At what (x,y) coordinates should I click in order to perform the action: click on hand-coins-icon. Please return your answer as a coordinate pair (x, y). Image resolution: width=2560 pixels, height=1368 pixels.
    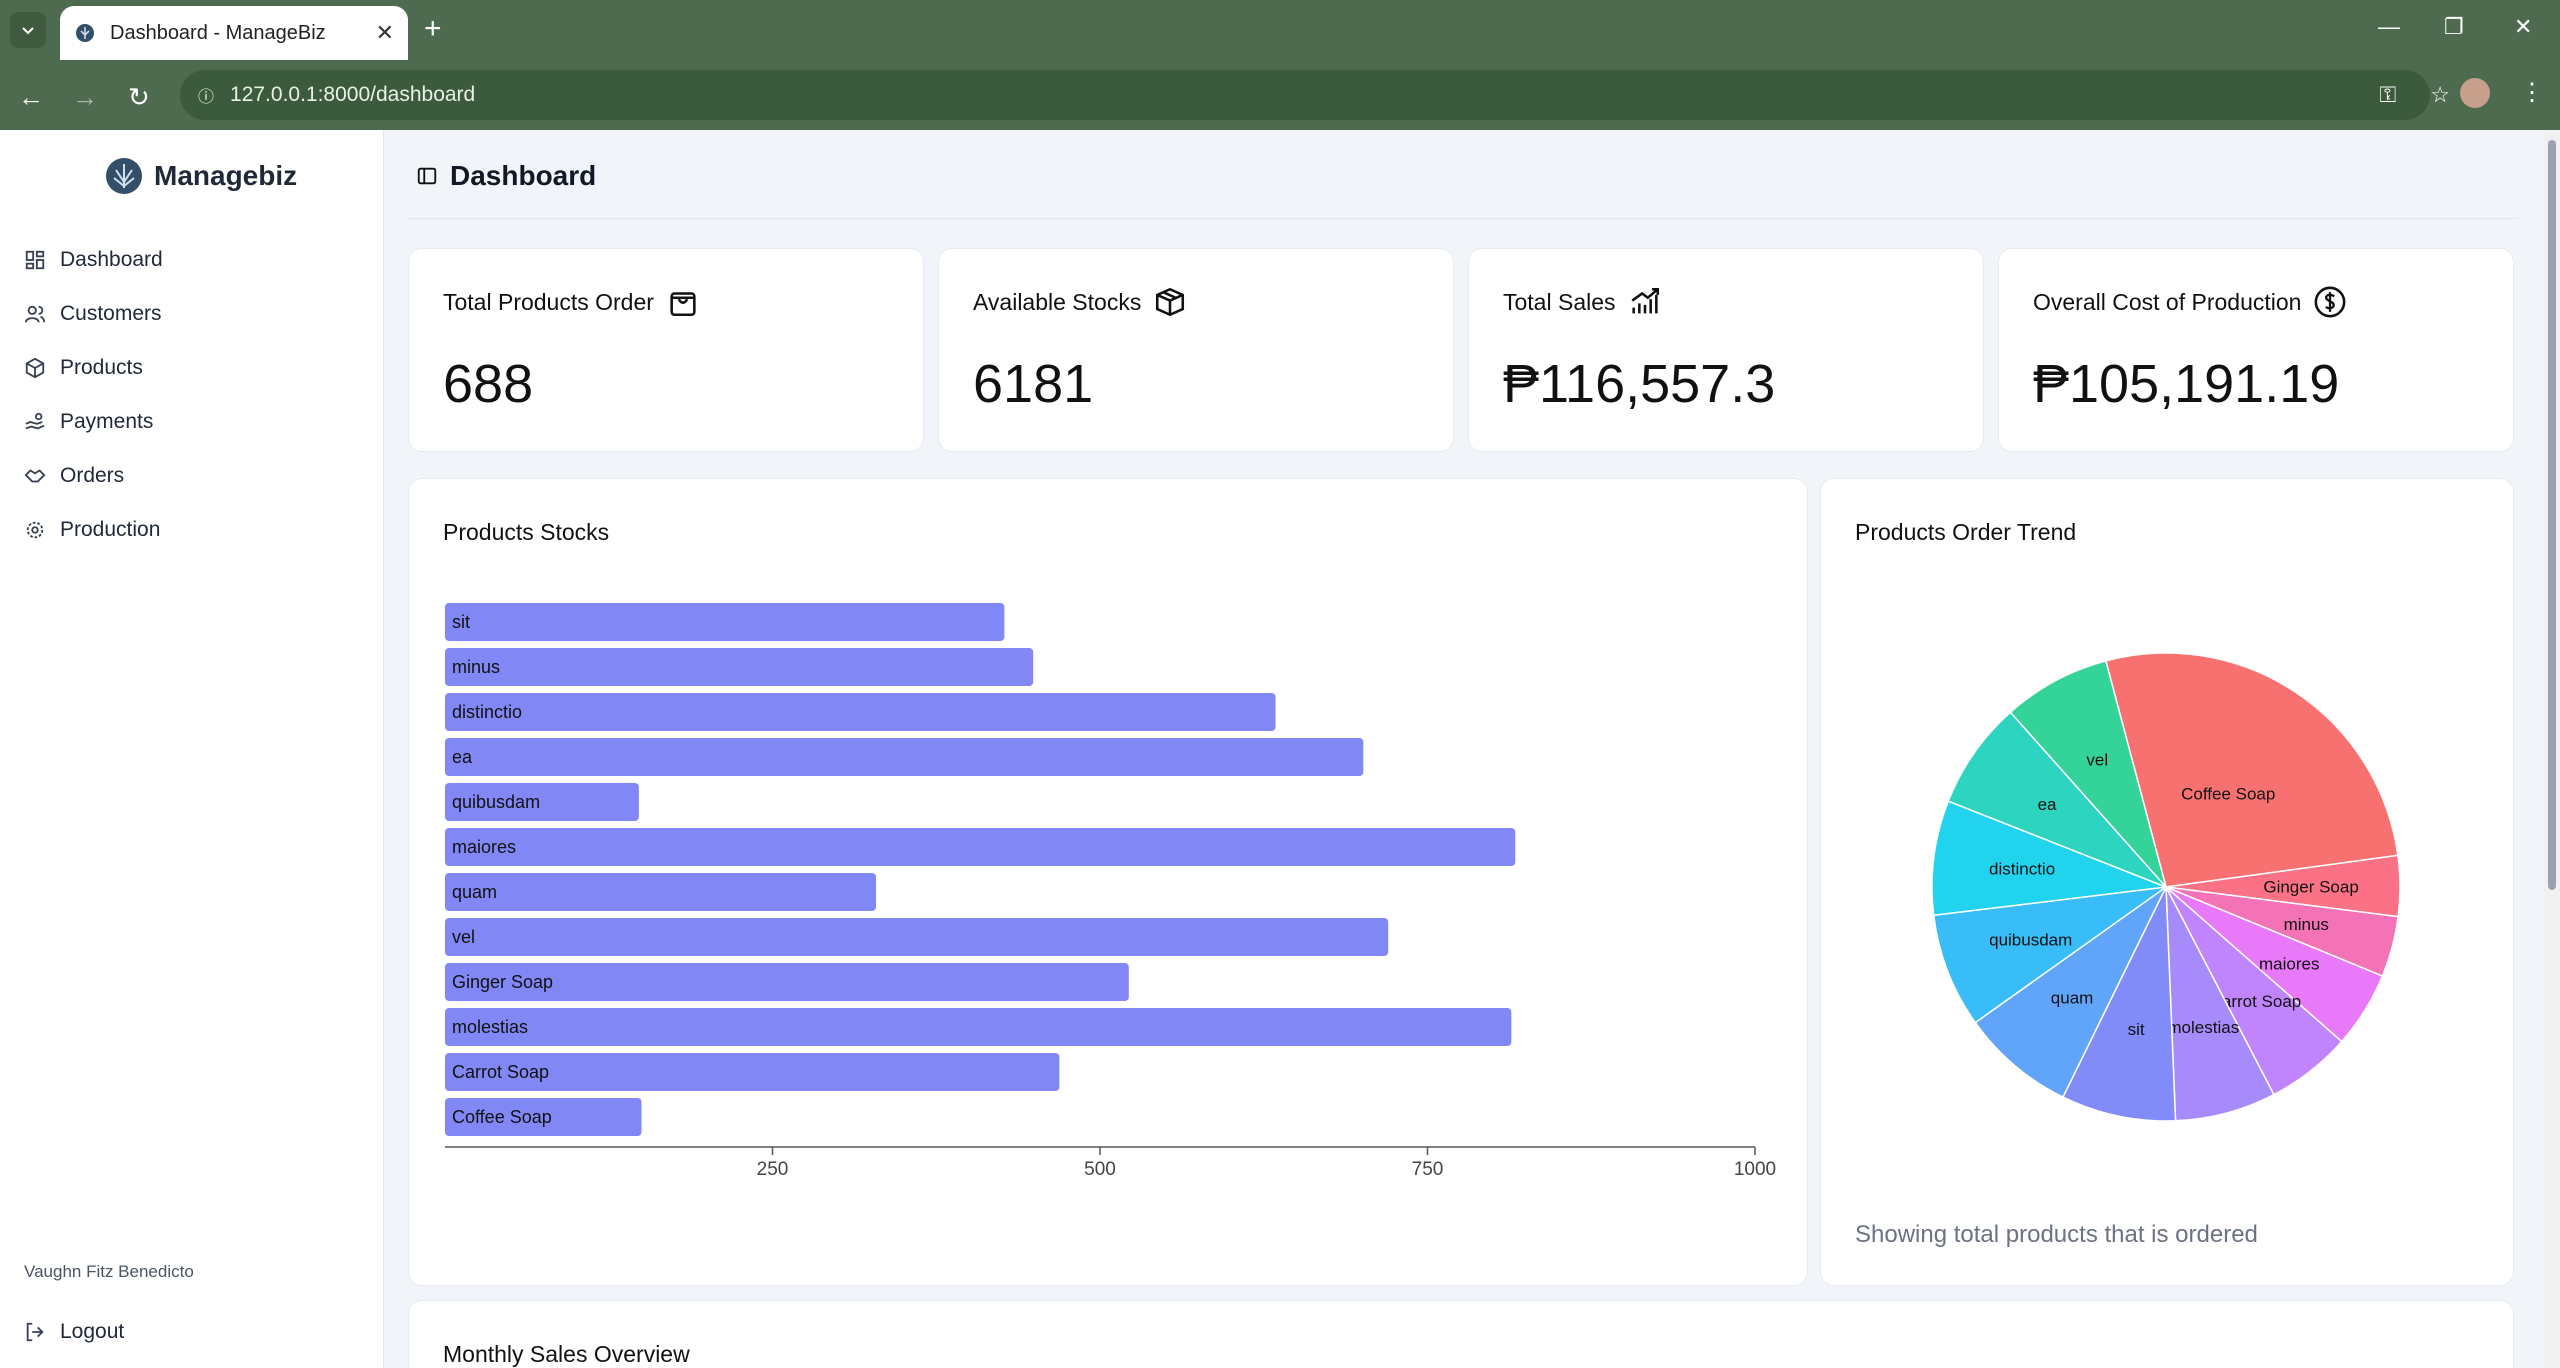
    Looking at the image, I should click on (35, 421).